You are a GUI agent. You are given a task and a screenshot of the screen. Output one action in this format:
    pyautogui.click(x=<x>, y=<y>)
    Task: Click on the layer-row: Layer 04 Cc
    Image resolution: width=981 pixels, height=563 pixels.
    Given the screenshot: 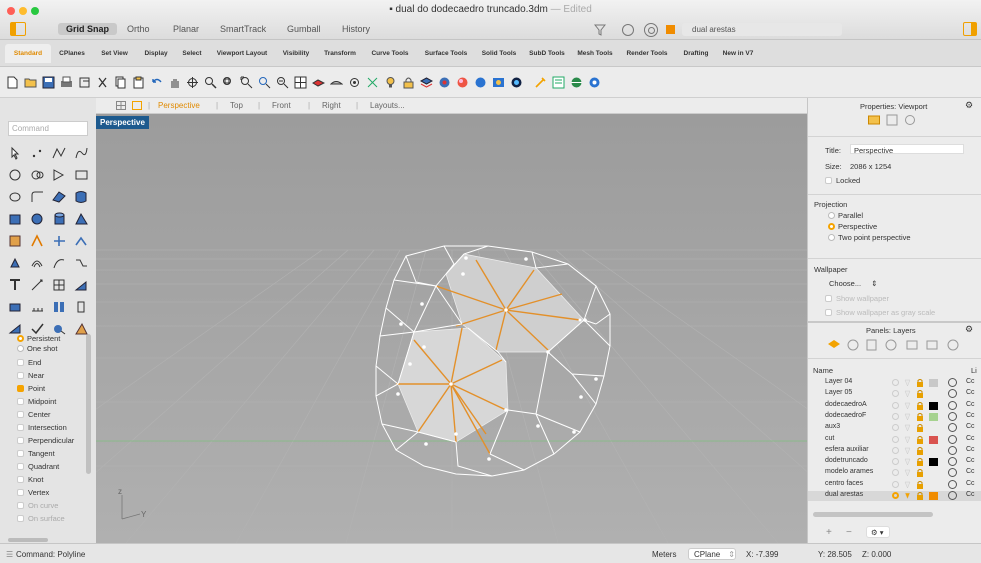 What is the action you would take?
    pyautogui.click(x=894, y=383)
    